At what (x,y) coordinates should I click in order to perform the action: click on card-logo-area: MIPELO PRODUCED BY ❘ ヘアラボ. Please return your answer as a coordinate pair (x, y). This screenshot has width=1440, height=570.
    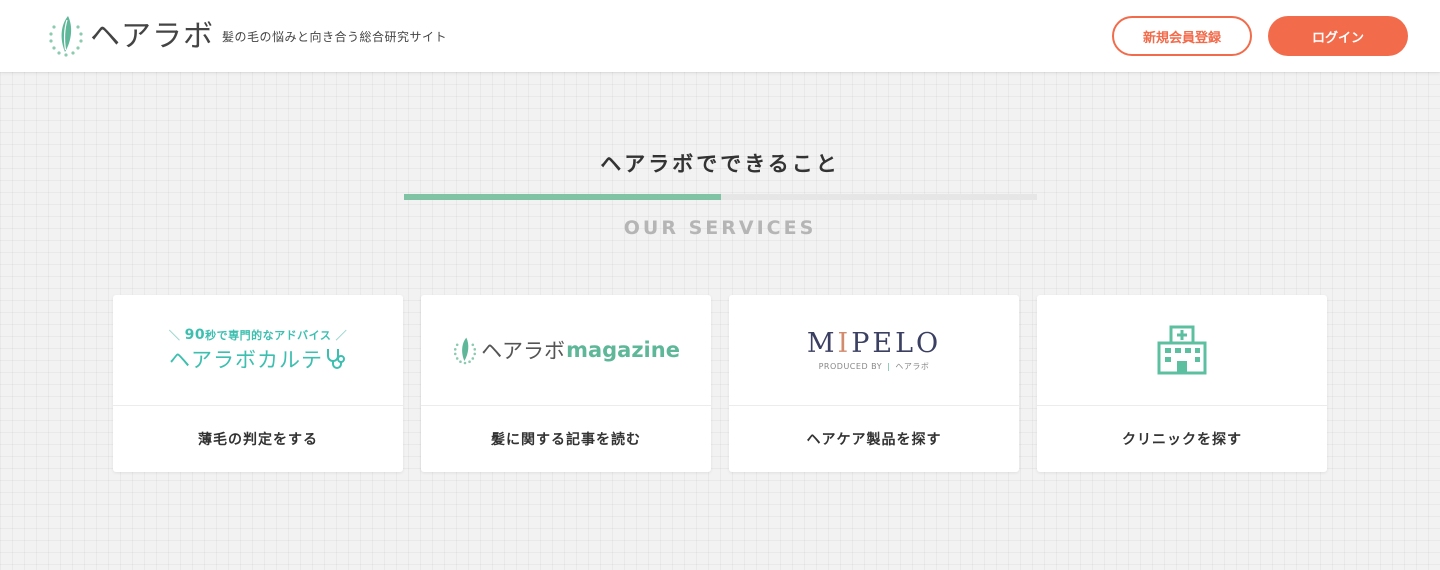
    Looking at the image, I should click on (874, 350).